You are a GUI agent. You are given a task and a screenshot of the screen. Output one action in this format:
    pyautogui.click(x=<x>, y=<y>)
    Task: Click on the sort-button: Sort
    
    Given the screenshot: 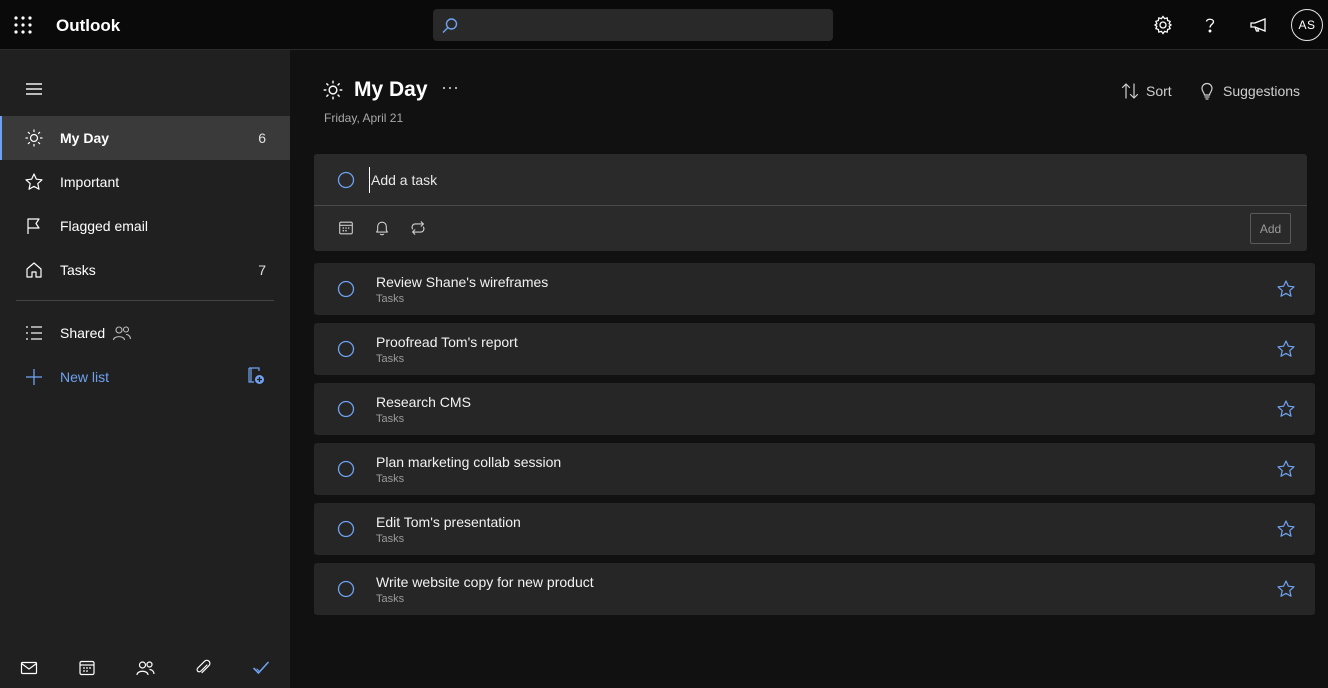 What is the action you would take?
    pyautogui.click(x=1146, y=91)
    